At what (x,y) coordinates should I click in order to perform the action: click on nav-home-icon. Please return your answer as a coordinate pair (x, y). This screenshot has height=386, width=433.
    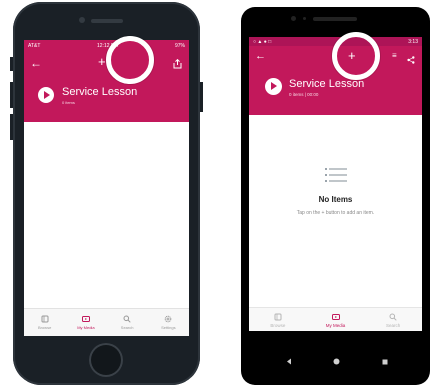
    Looking at the image, I should click on (336, 361).